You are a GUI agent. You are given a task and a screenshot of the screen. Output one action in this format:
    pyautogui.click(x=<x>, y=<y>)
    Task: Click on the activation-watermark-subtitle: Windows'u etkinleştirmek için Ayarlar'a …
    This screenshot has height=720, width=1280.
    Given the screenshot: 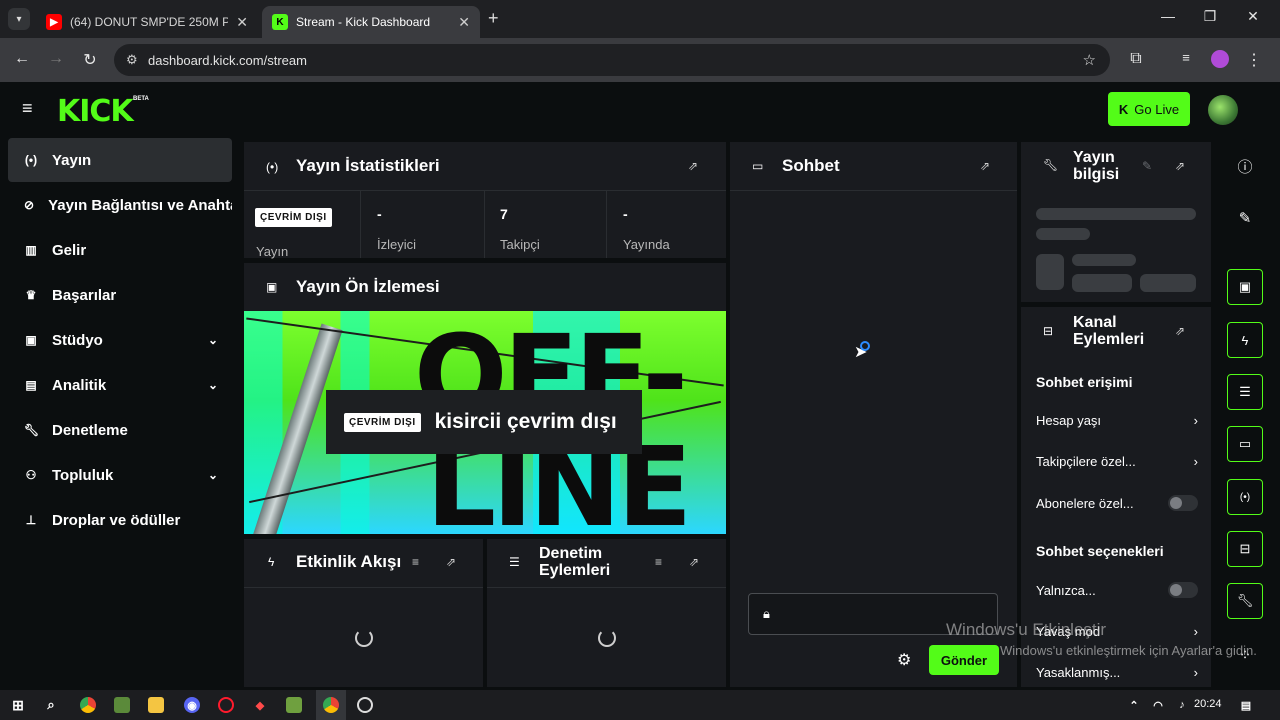 What is the action you would take?
    pyautogui.click(x=1128, y=650)
    